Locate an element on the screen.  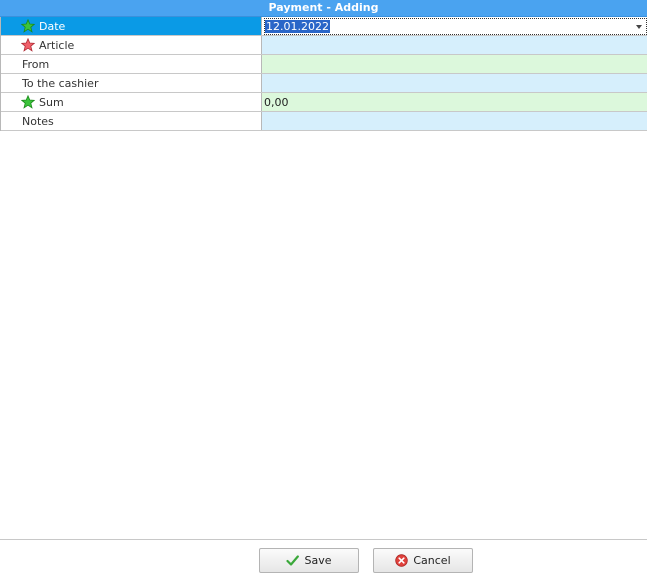
date-picker: 12.01.2022 is located at coordinates (455, 26).